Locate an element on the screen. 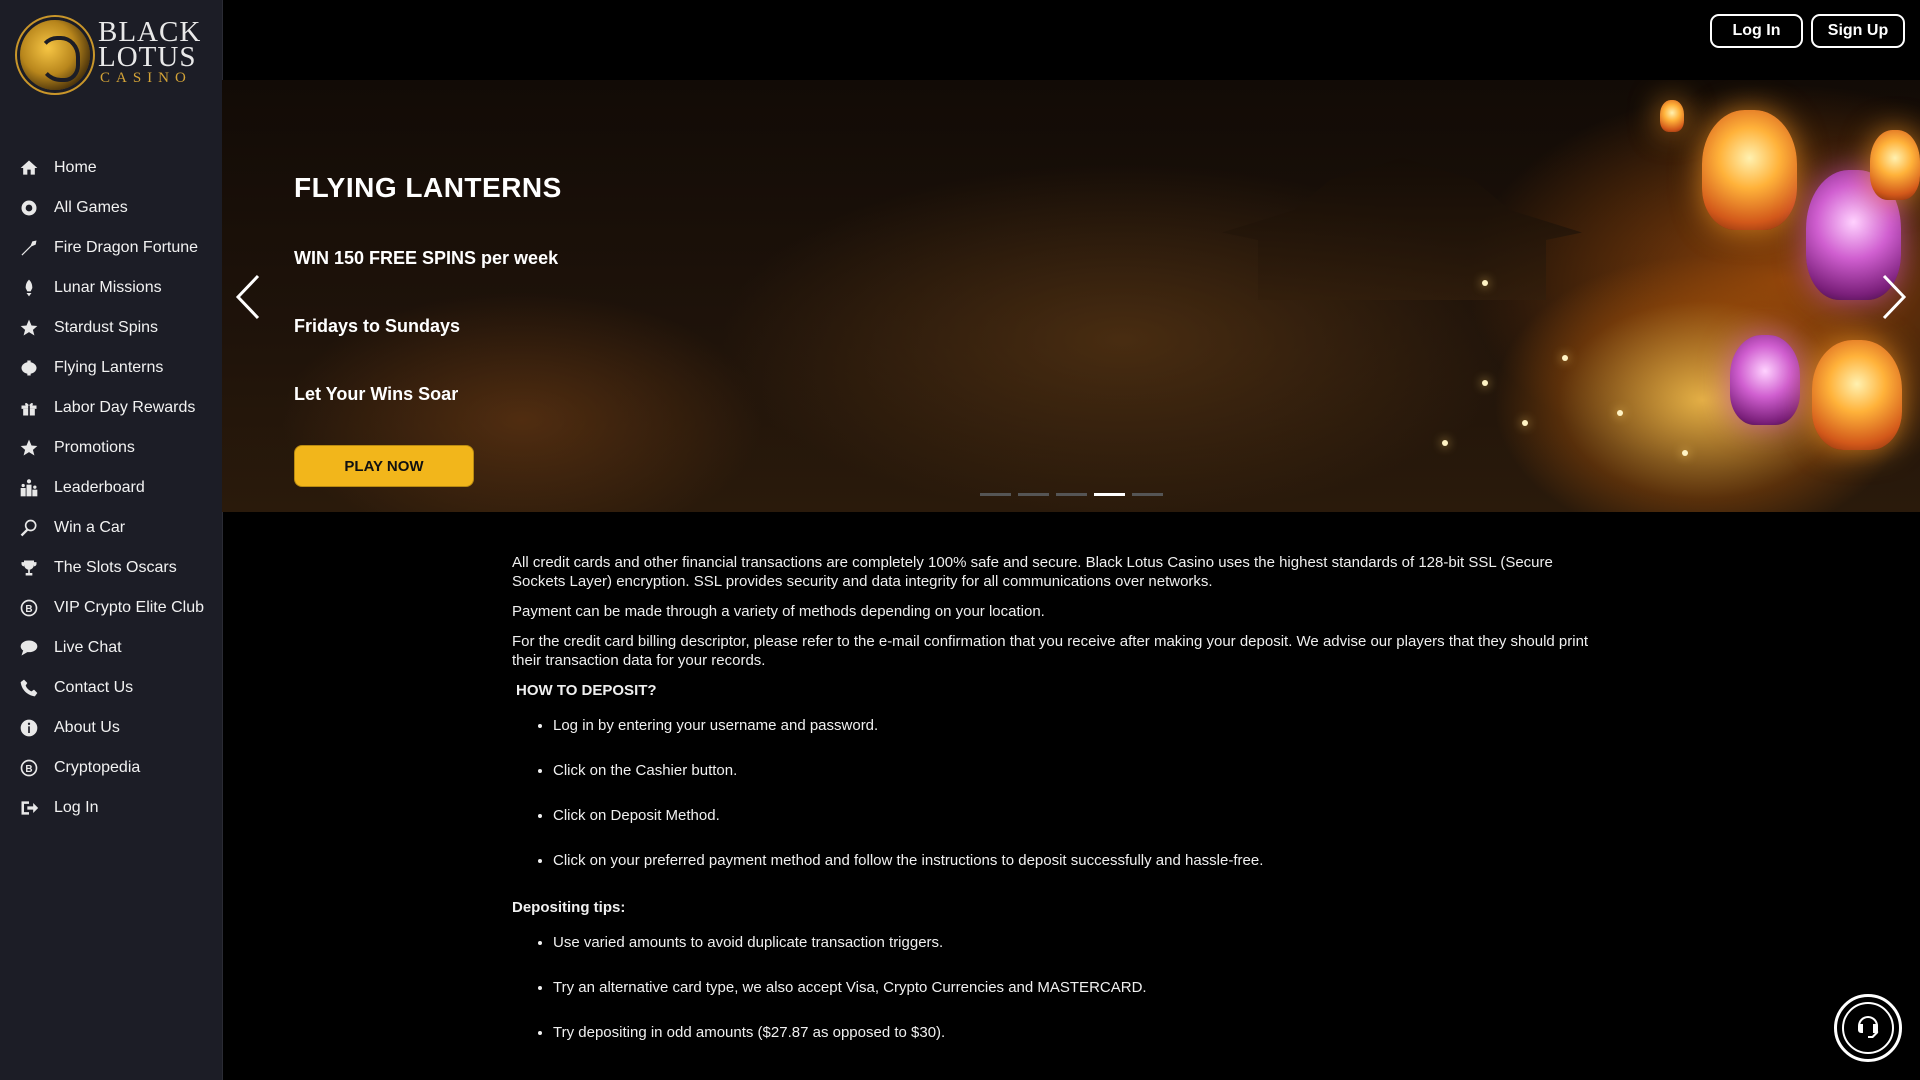 Image resolution: width=1920 pixels, height=1080 pixels. sidebar-item-label: Leaderboard is located at coordinates (99, 487).